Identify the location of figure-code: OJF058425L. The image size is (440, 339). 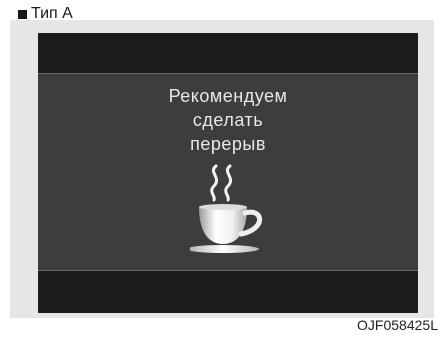
(397, 325).